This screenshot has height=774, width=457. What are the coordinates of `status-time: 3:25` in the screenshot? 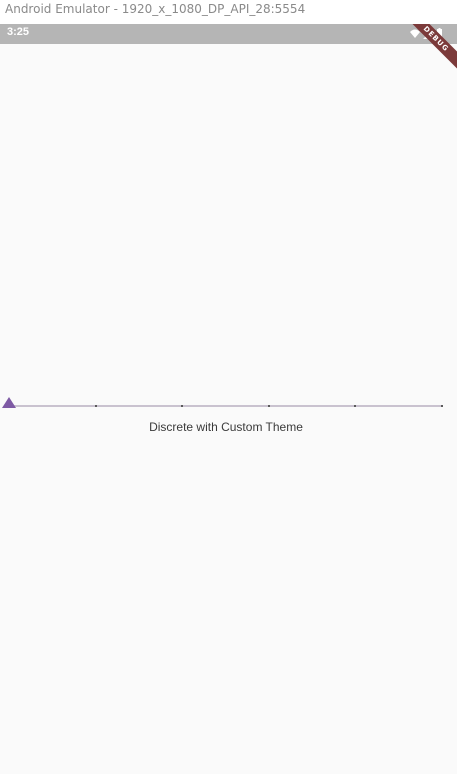 It's located at (18, 32).